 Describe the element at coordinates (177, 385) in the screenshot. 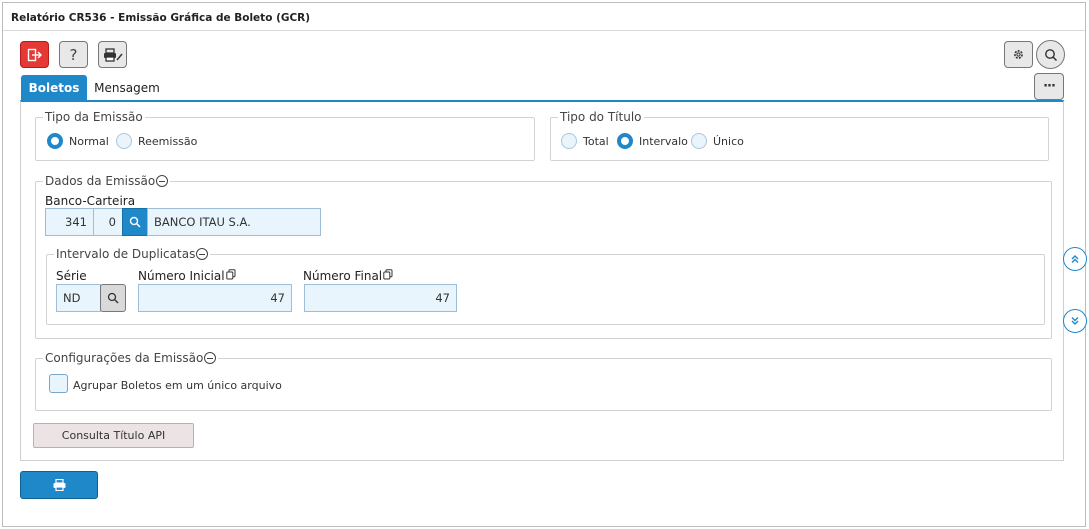

I see `agrupar-boletos-label: Agrupar Boletos em um único arquivo` at that location.